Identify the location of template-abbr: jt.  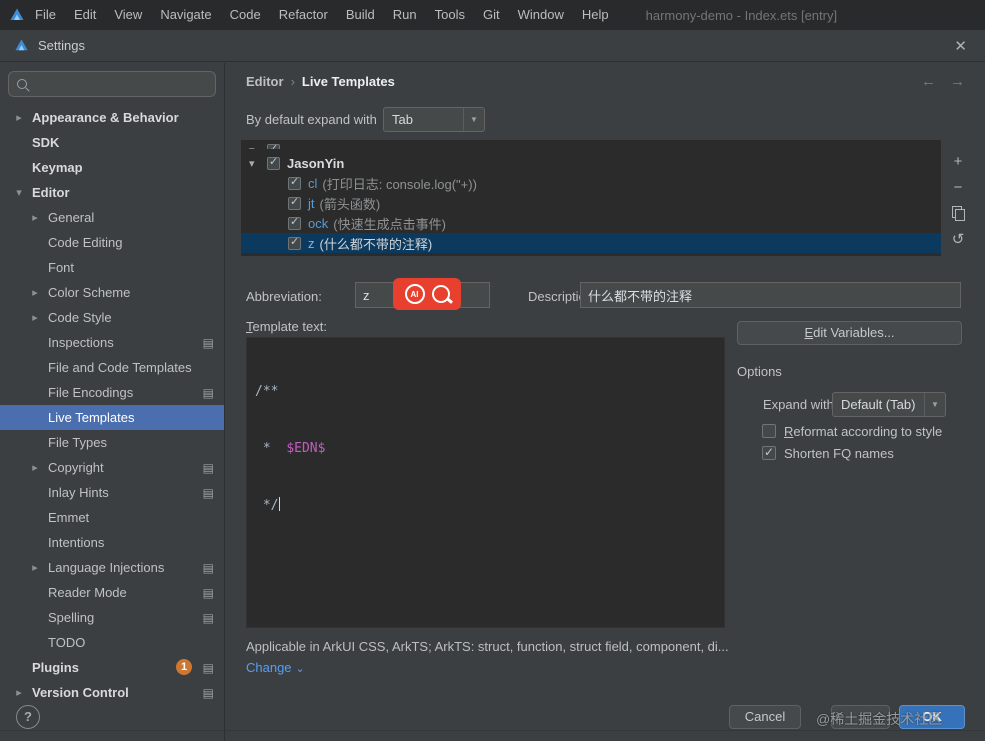
(311, 203).